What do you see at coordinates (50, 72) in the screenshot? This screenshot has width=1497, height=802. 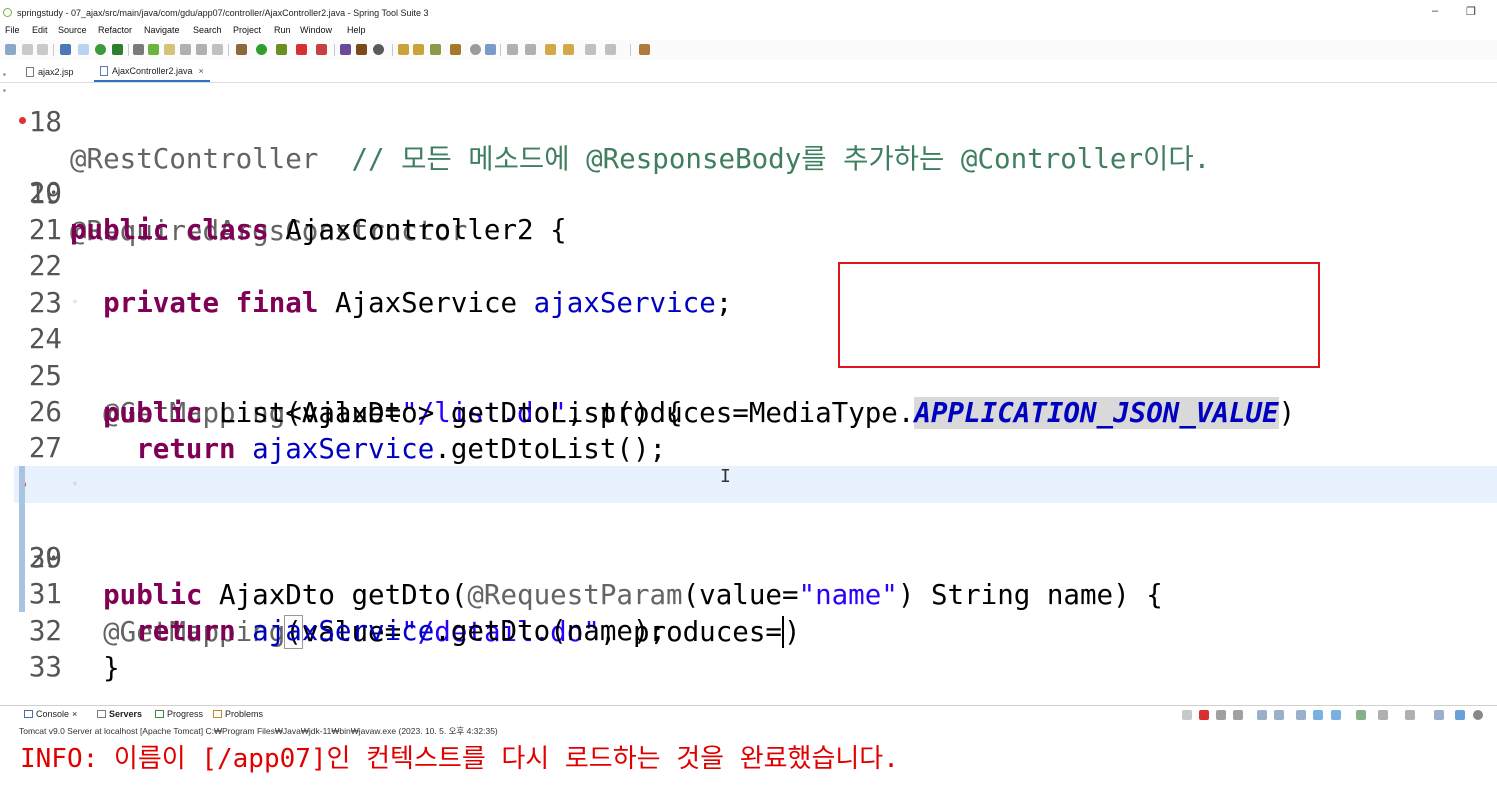 I see `tab-ajax2-jsp: ajax2.jsp` at bounding box center [50, 72].